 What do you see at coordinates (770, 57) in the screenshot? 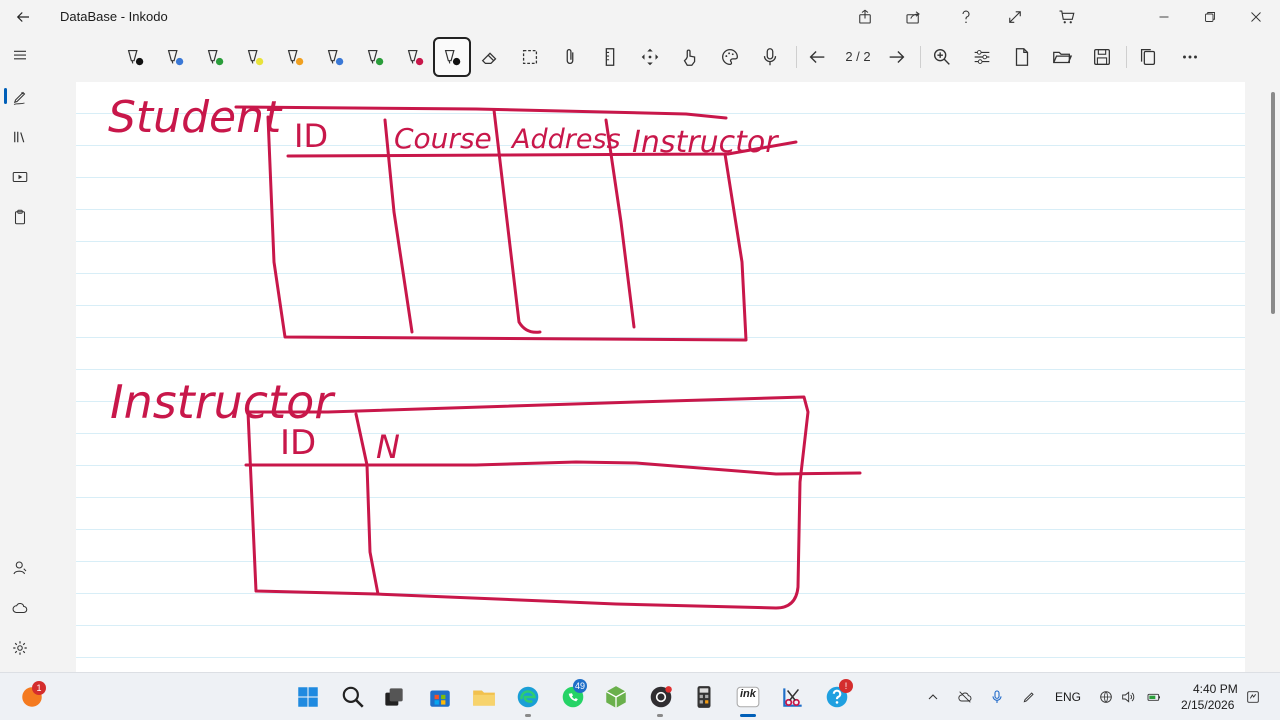
I see `microphone-icon` at bounding box center [770, 57].